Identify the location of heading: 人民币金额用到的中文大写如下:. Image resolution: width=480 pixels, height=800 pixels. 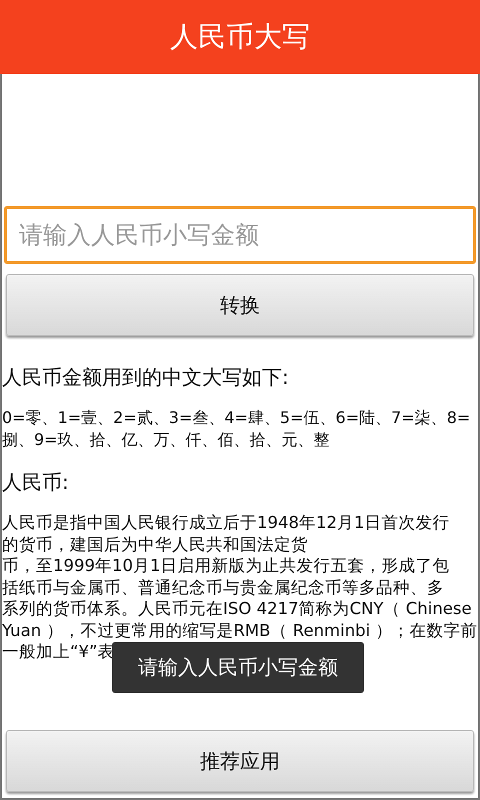
(146, 377).